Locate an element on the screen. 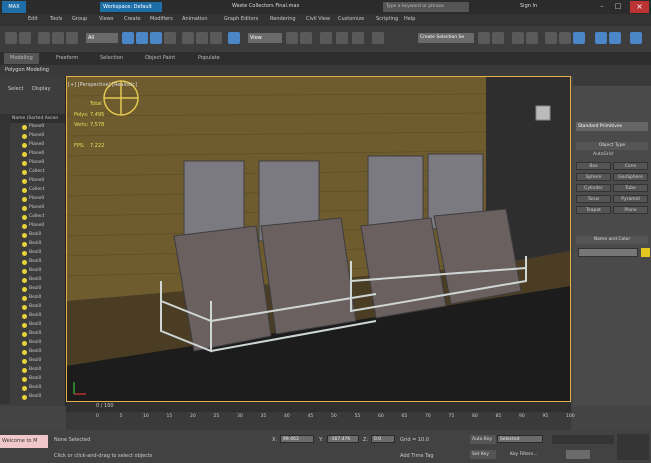 This screenshot has height=463, width=651. menu-graph-editors: Graph Editors is located at coordinates (241, 19).